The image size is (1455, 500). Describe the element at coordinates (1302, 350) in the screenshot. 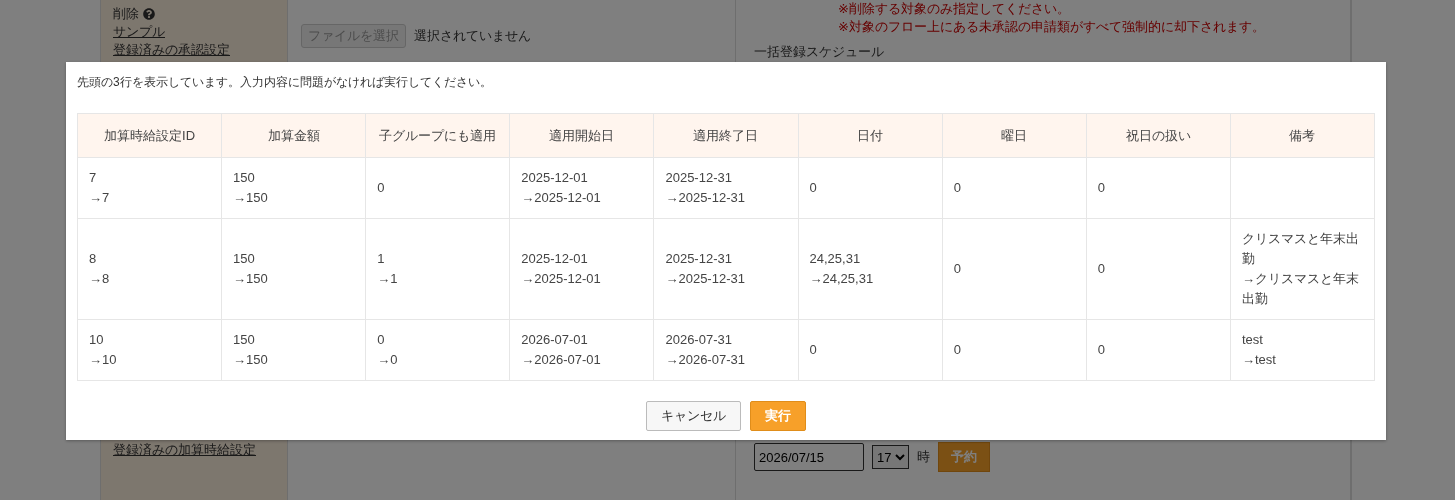

I see `table-cell: test →test` at that location.